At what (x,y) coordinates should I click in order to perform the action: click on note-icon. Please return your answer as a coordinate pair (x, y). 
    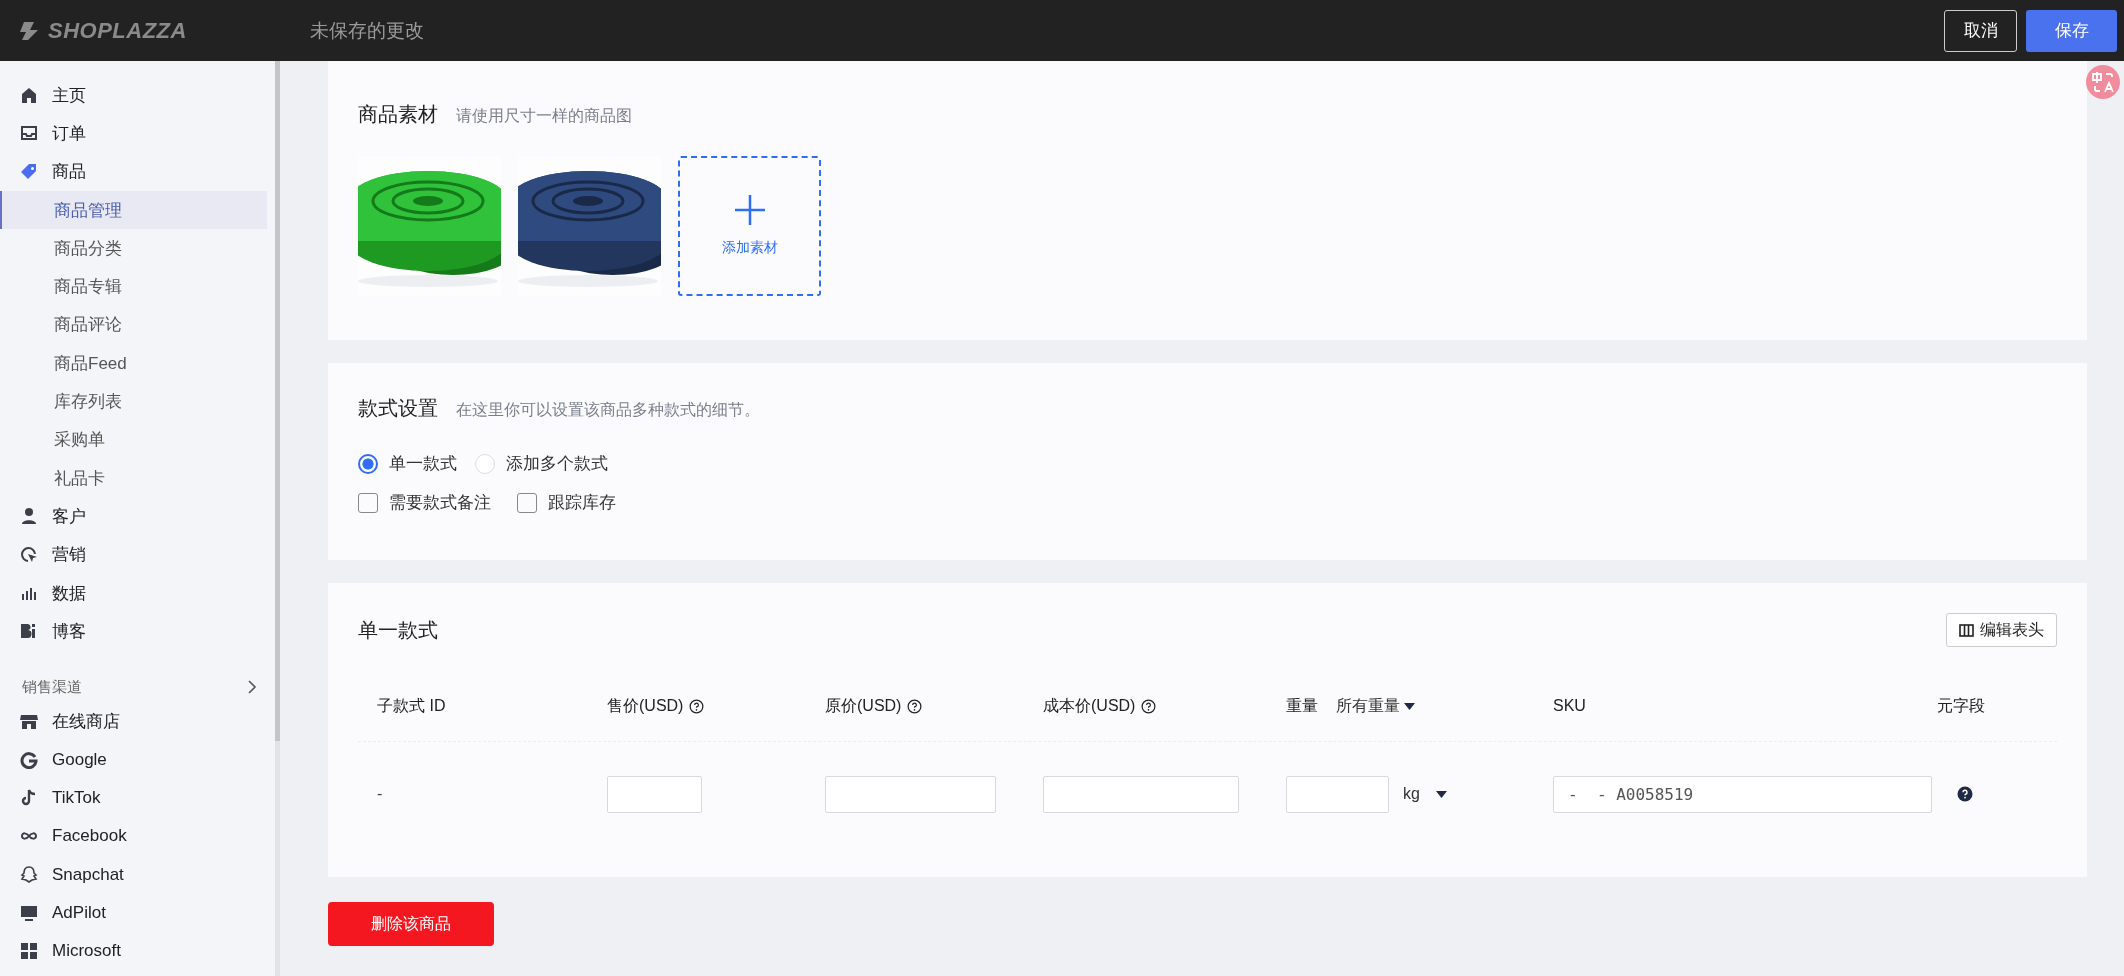
    Looking at the image, I should click on (29, 798).